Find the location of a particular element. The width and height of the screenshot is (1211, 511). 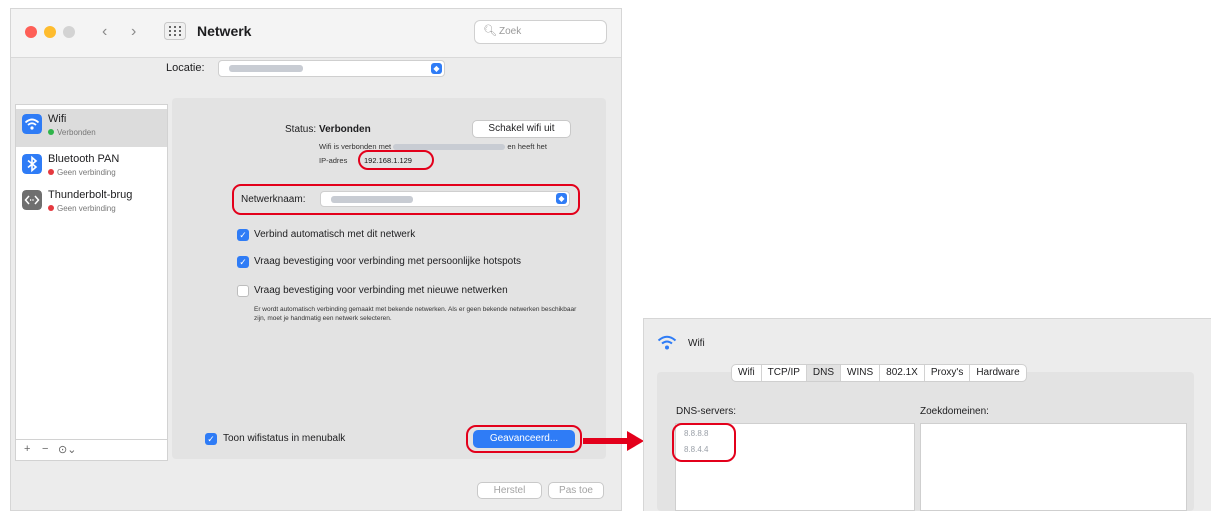

back-chevron-icon: ‹ is located at coordinates (104, 32).